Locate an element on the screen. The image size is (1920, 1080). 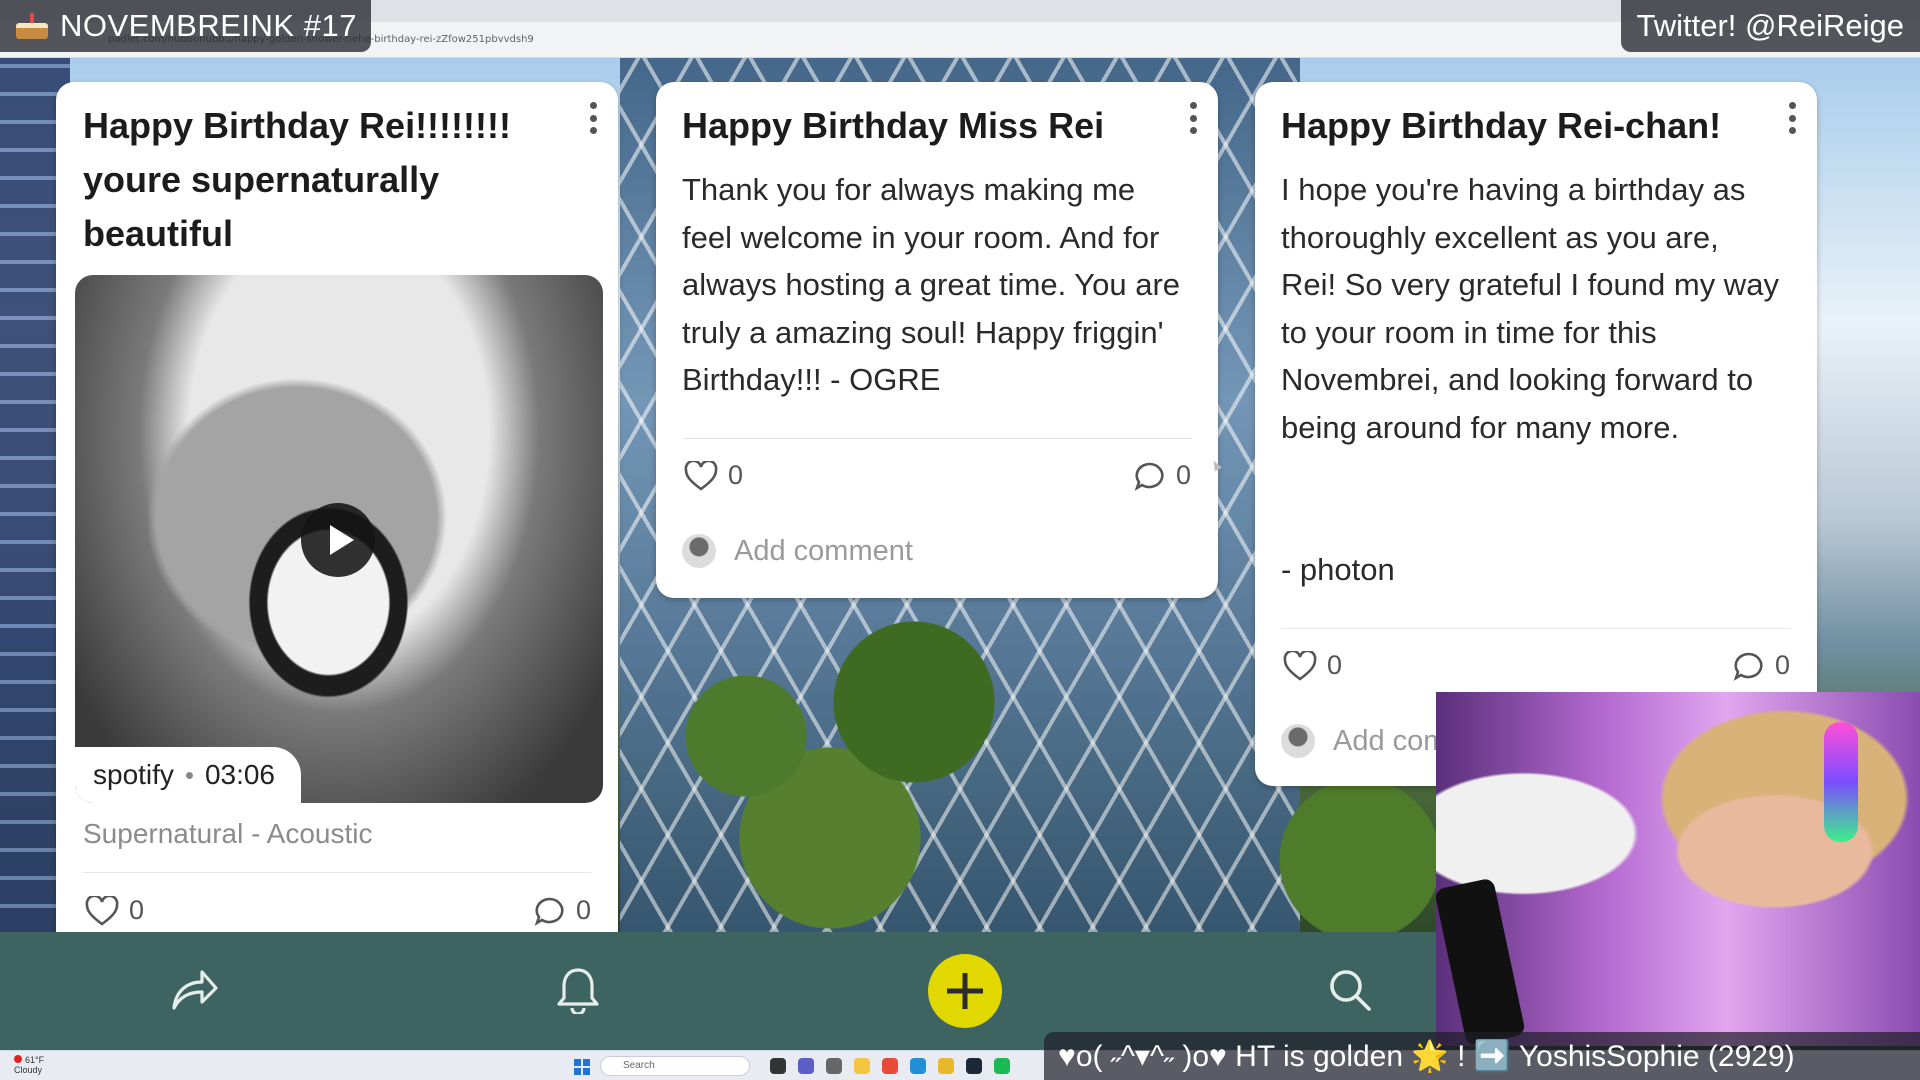
post-signature: - photon is located at coordinates (1338, 569).